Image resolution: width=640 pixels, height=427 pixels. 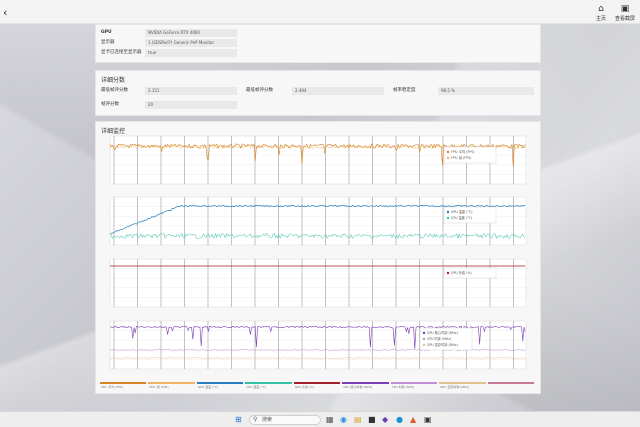 I want to click on monitor-value: 1.(SDSPull?) Generic PnP Monitor, so click(x=191, y=43).